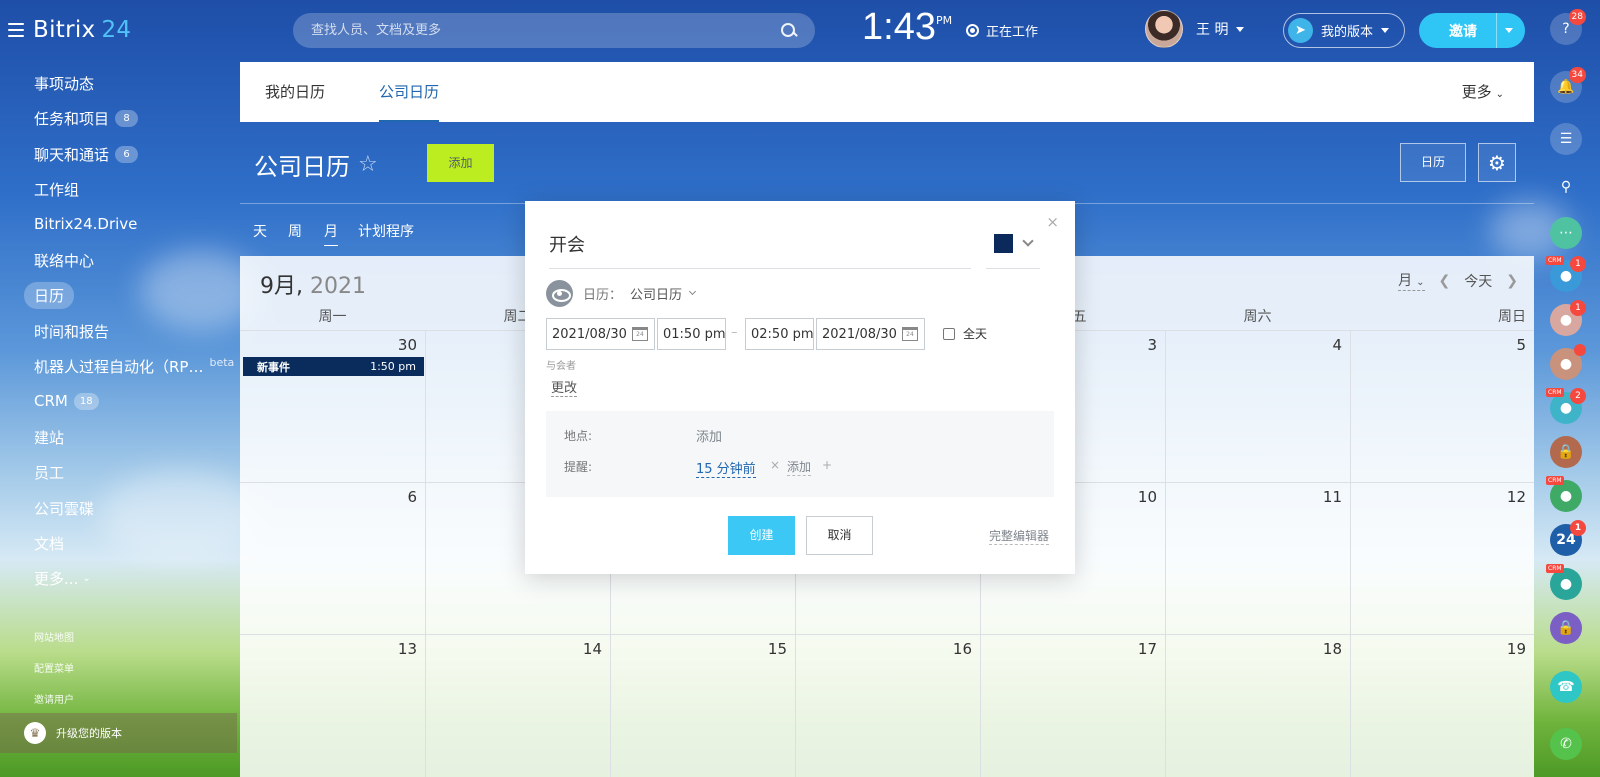  I want to click on sidebar-item-time-reports: 时间和报告, so click(71, 331).